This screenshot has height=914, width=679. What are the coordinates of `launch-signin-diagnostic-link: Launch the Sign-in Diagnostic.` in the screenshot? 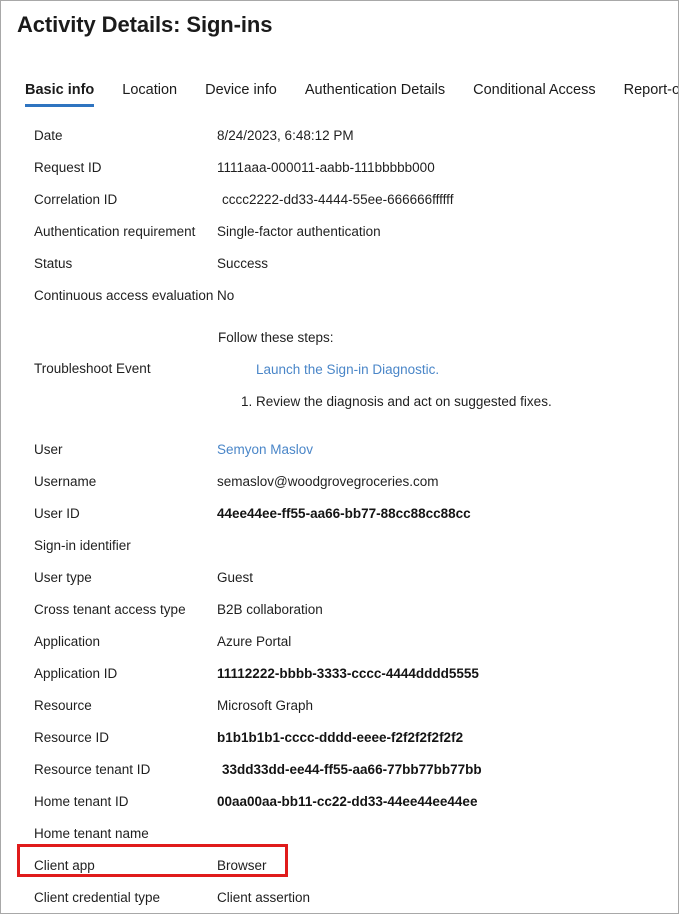 It's located at (347, 369).